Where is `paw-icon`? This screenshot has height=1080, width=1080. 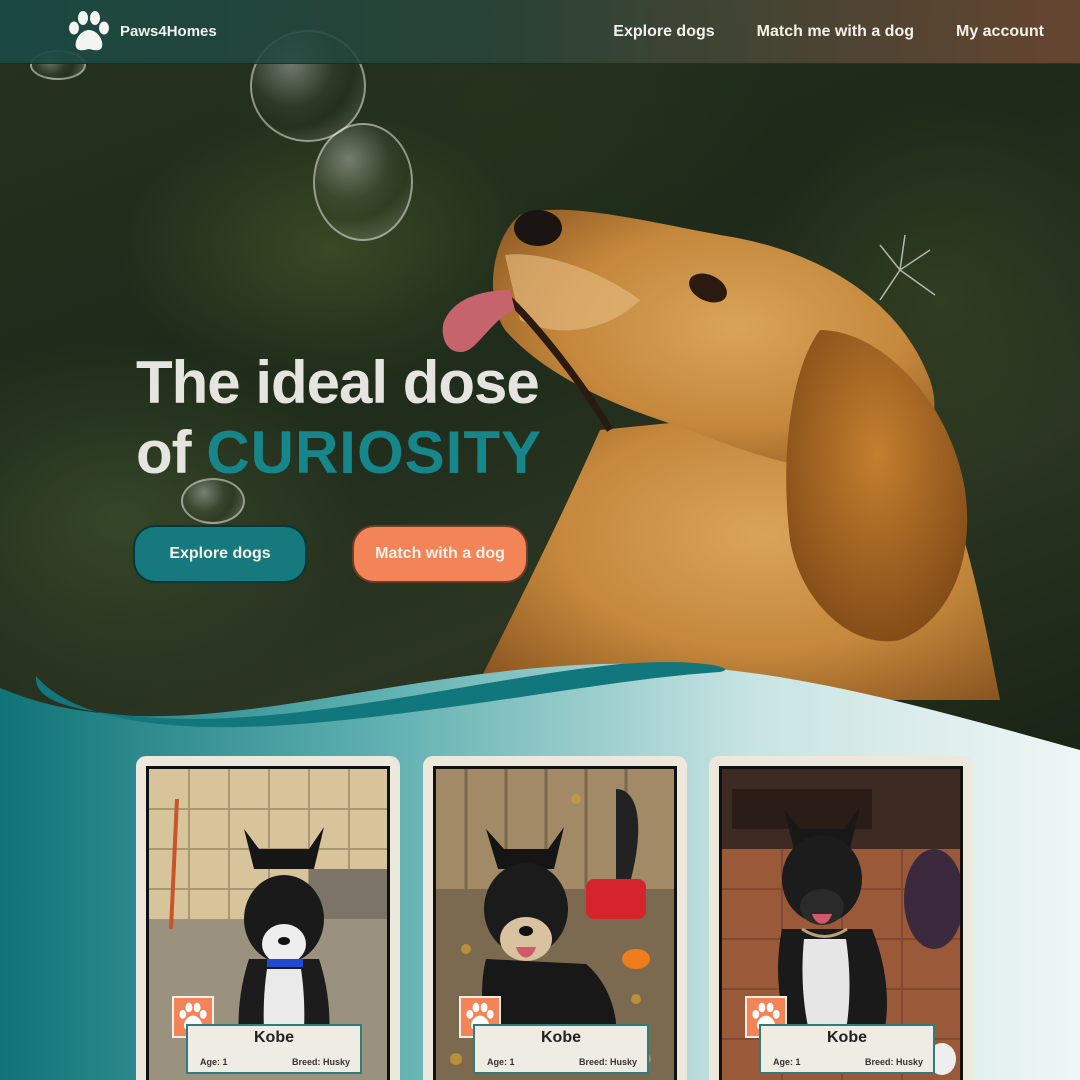 paw-icon is located at coordinates (89, 30).